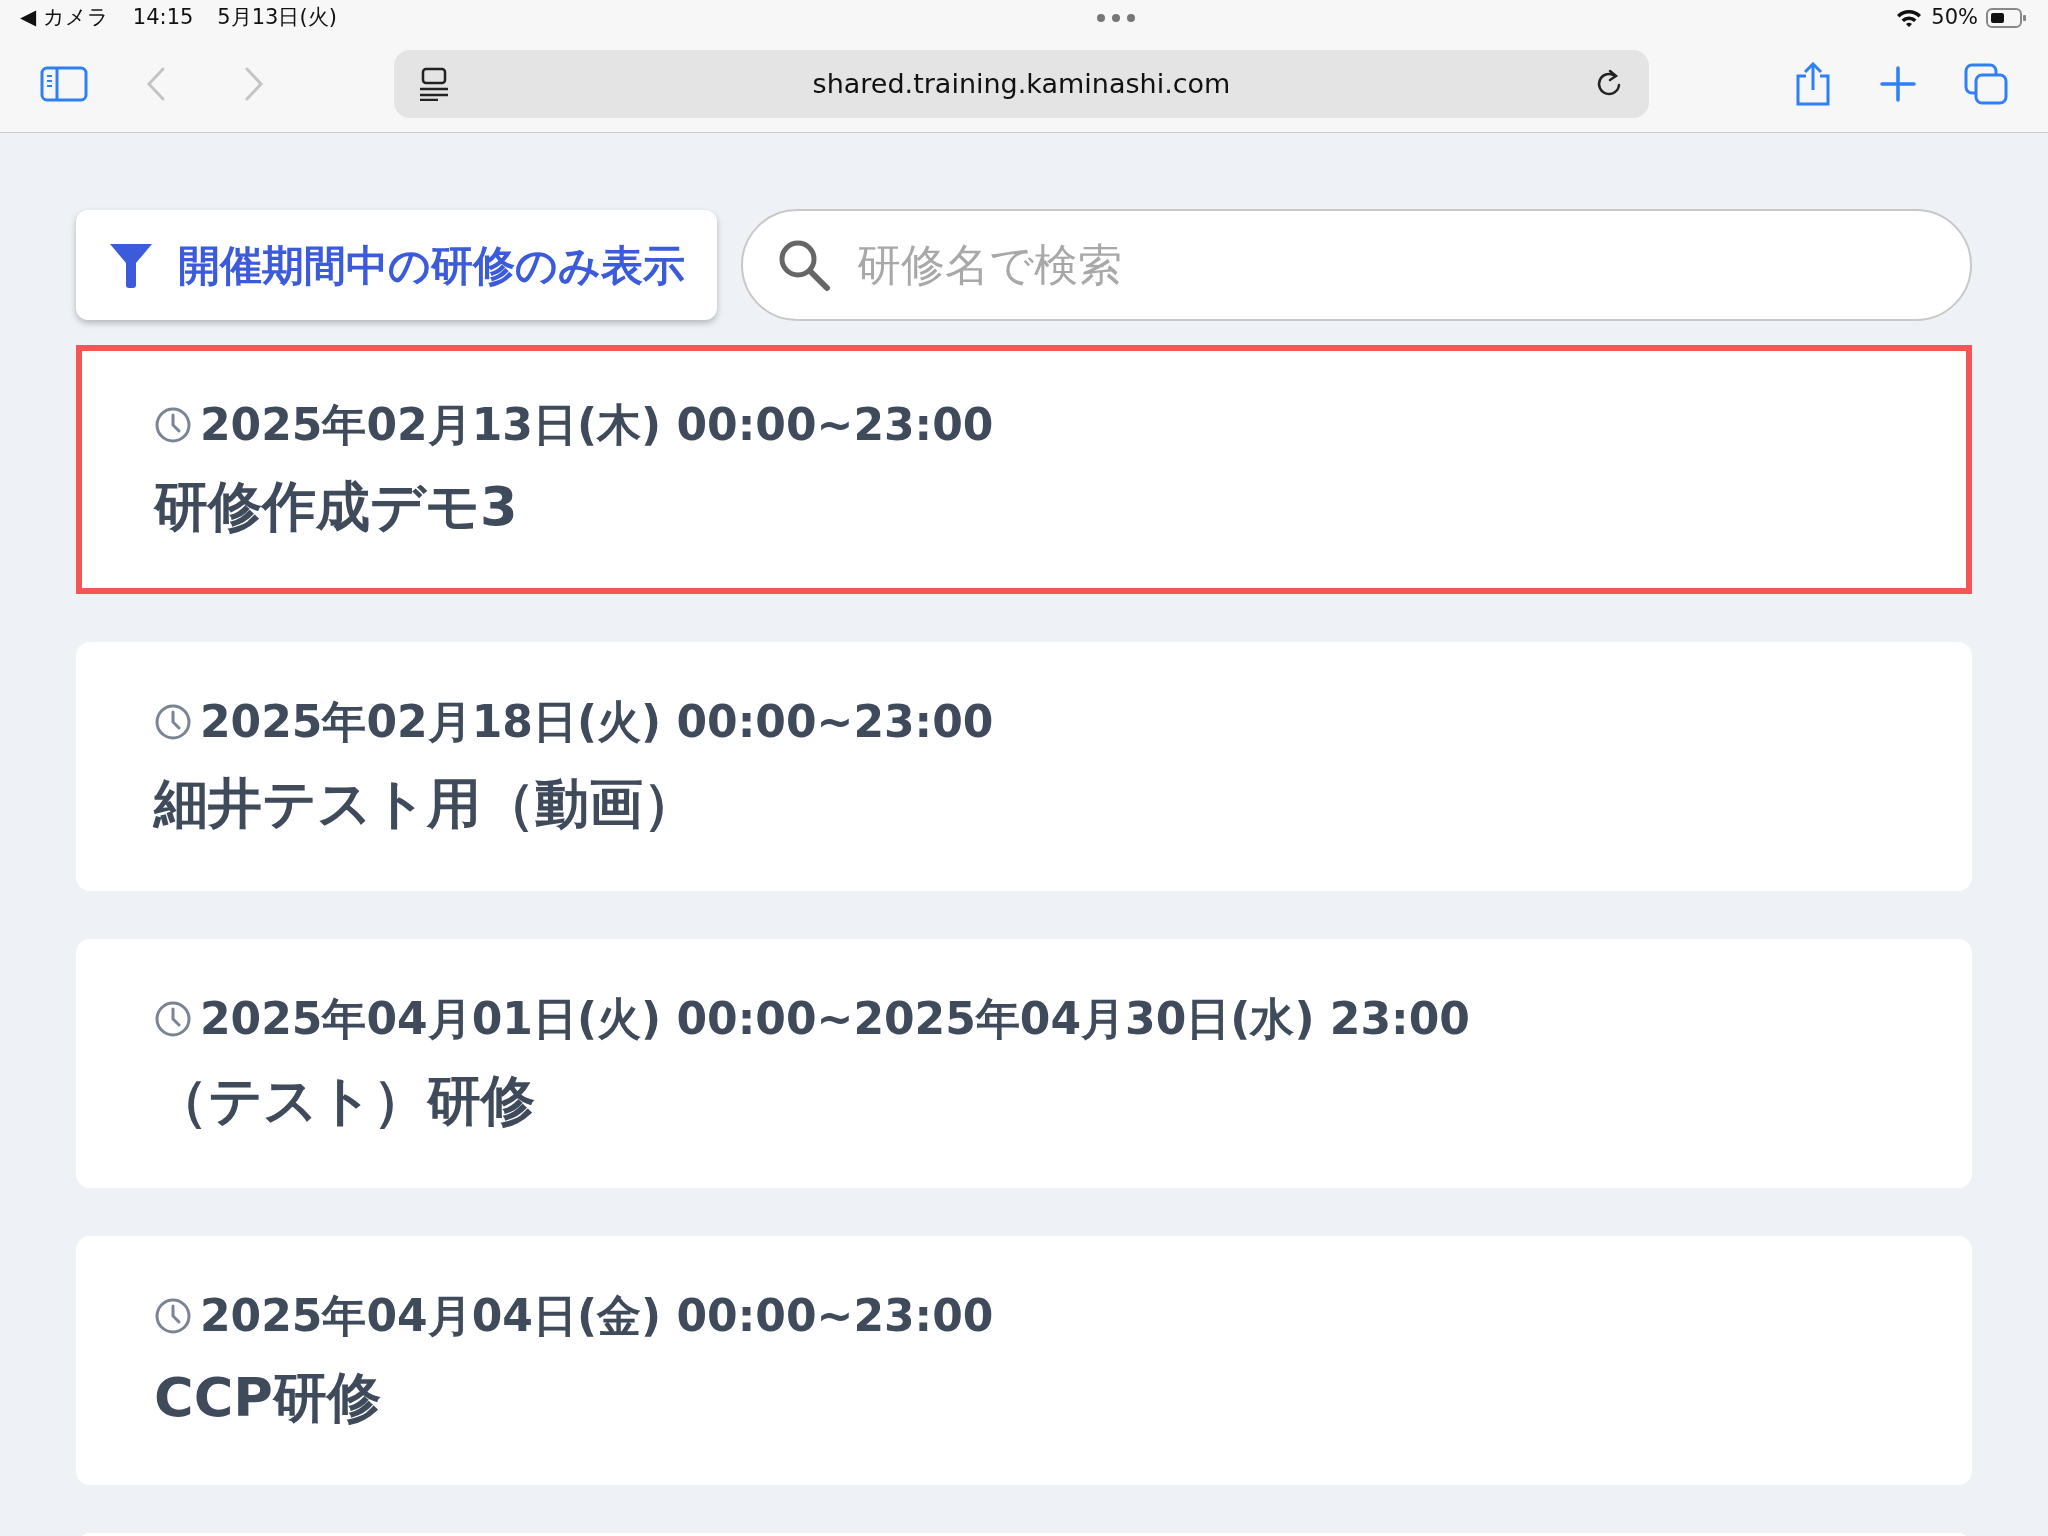  Describe the element at coordinates (804, 265) in the screenshot. I see `search-icon` at that location.